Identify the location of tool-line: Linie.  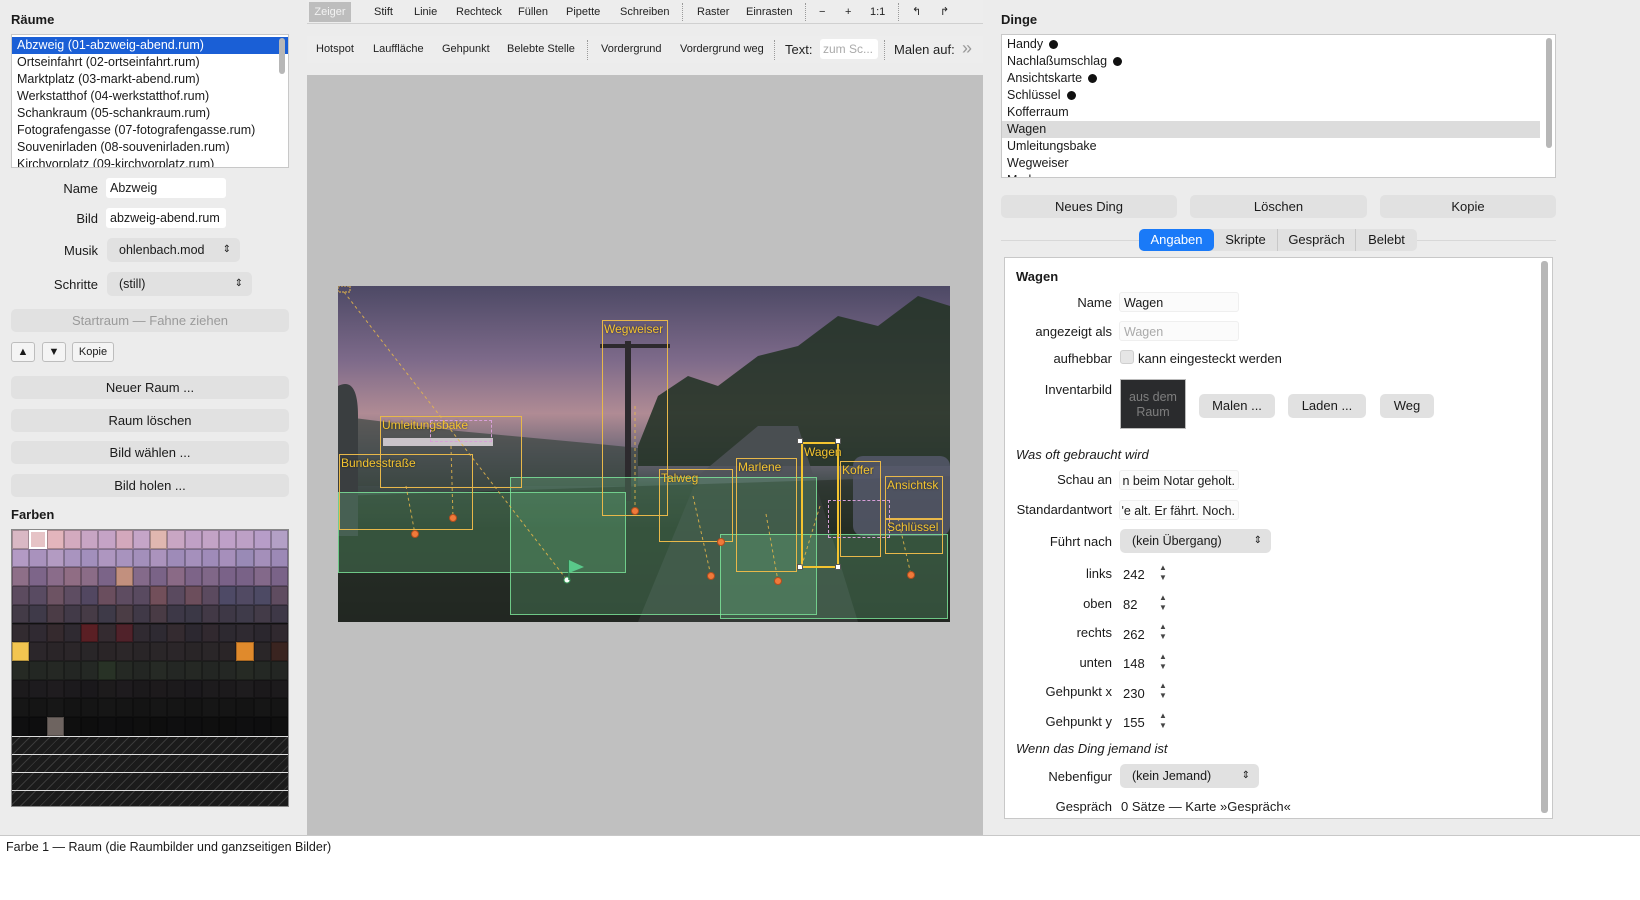
(425, 12).